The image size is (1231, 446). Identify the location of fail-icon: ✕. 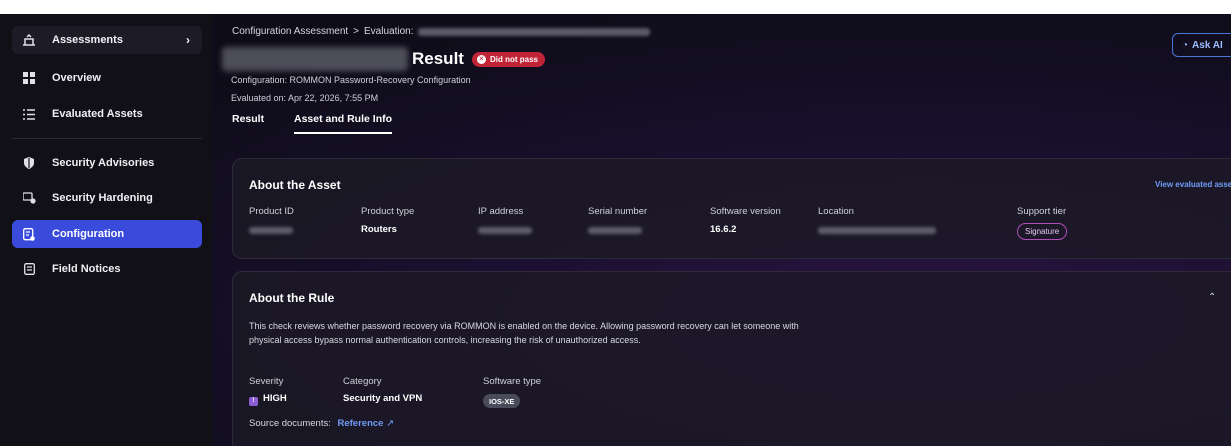
(481, 59).